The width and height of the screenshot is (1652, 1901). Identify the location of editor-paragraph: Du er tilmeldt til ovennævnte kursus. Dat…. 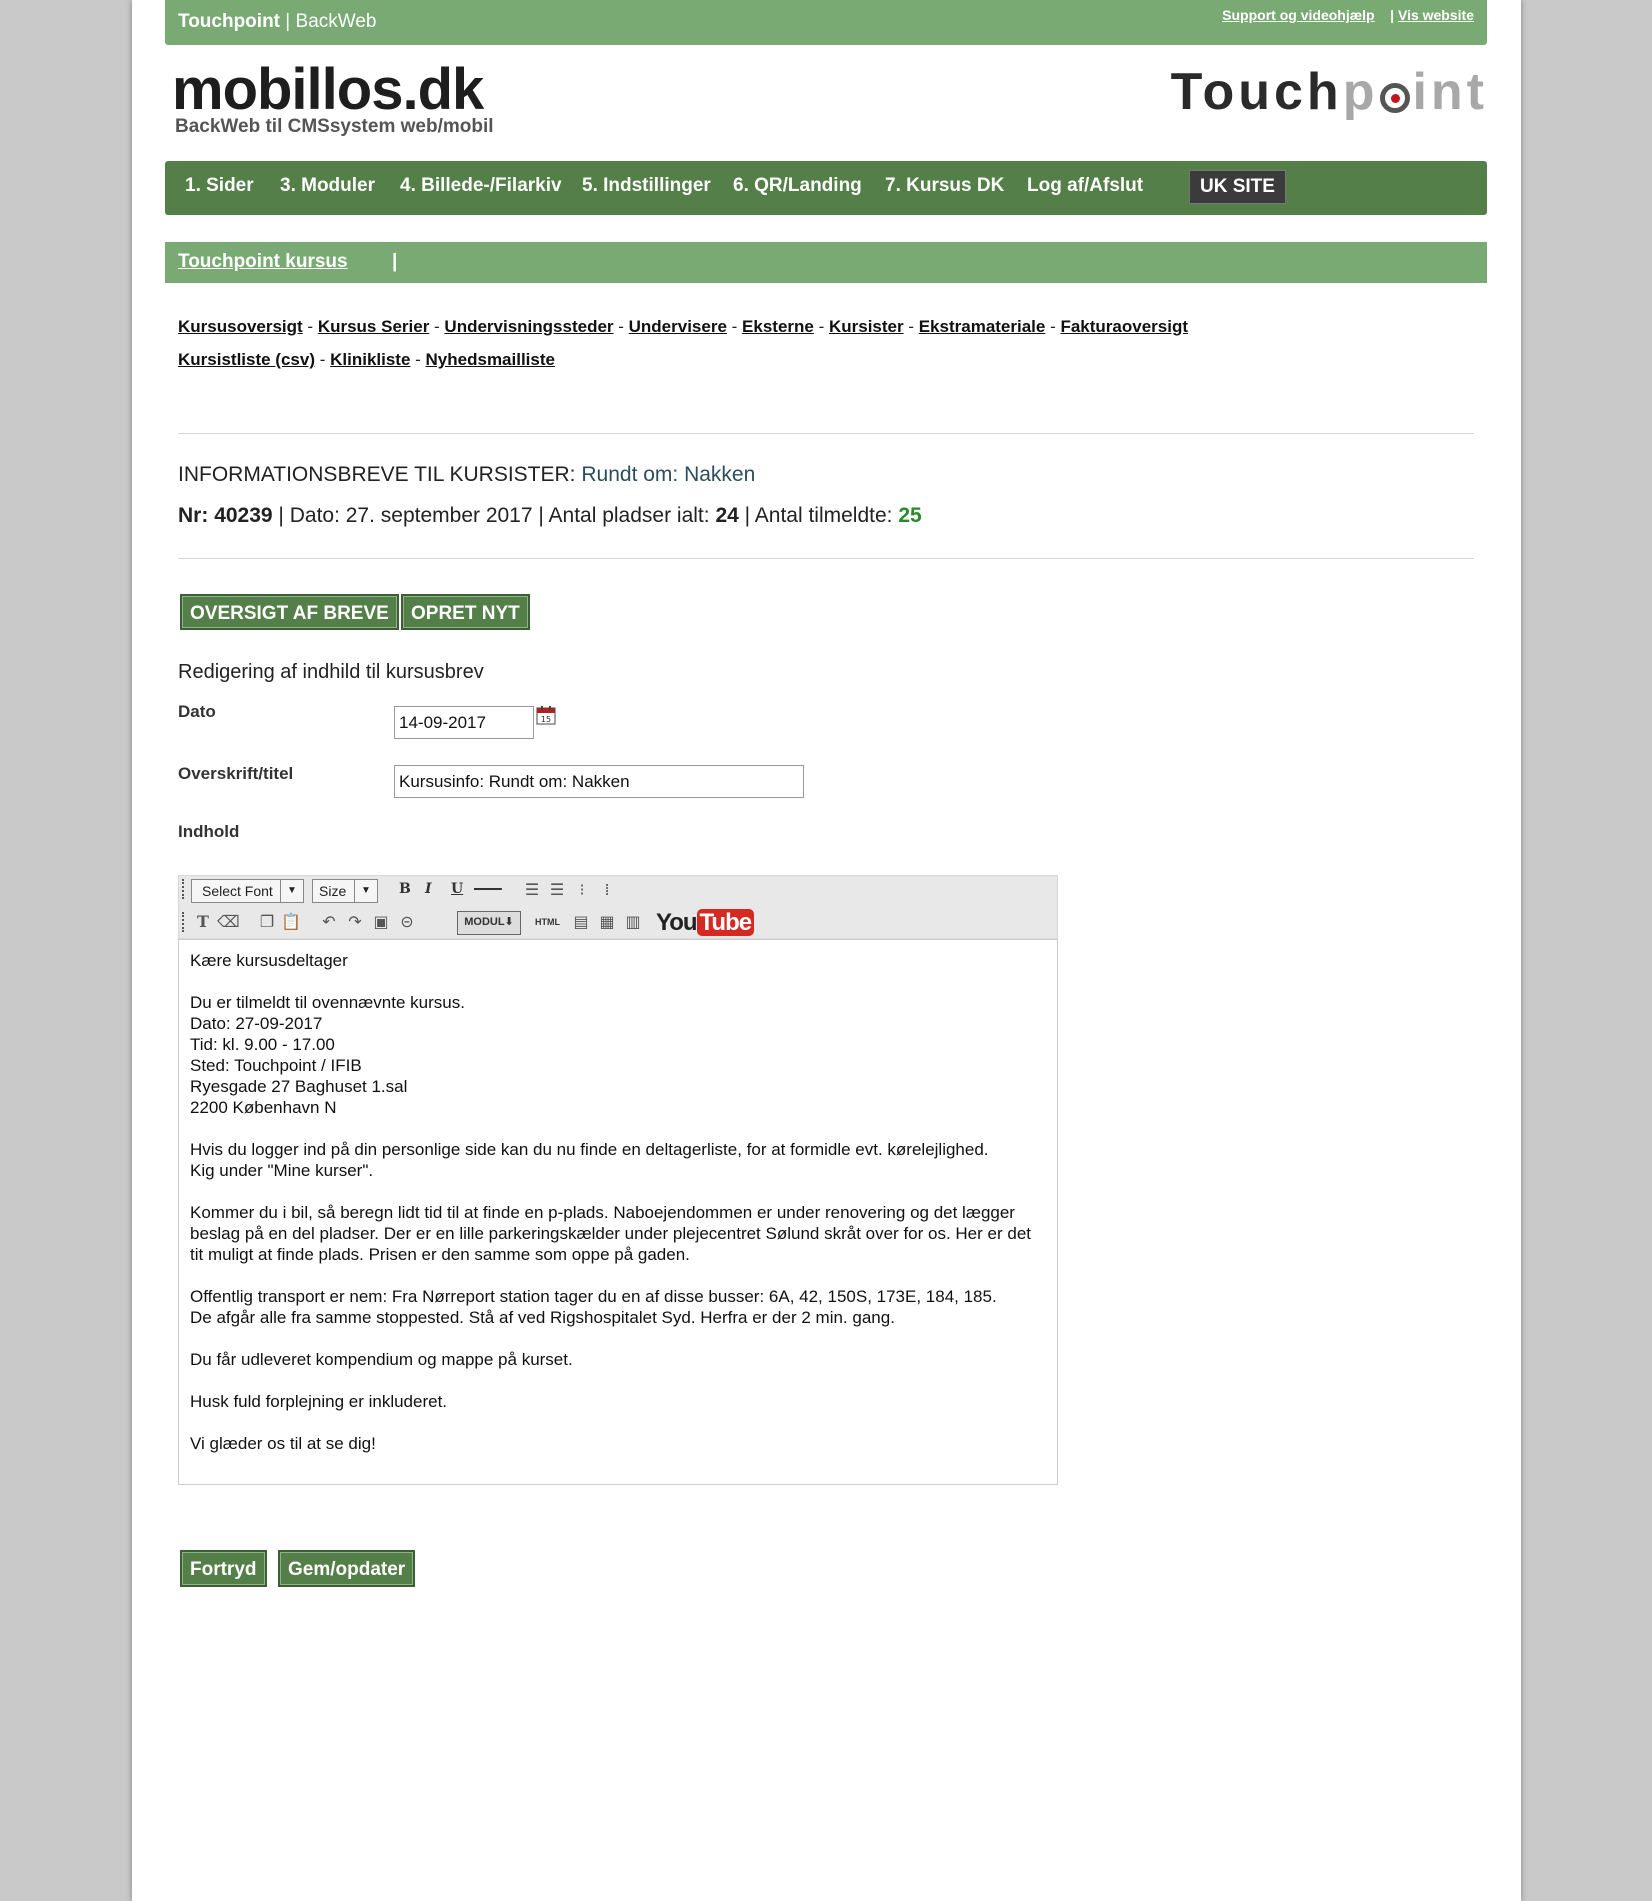
(618, 1055).